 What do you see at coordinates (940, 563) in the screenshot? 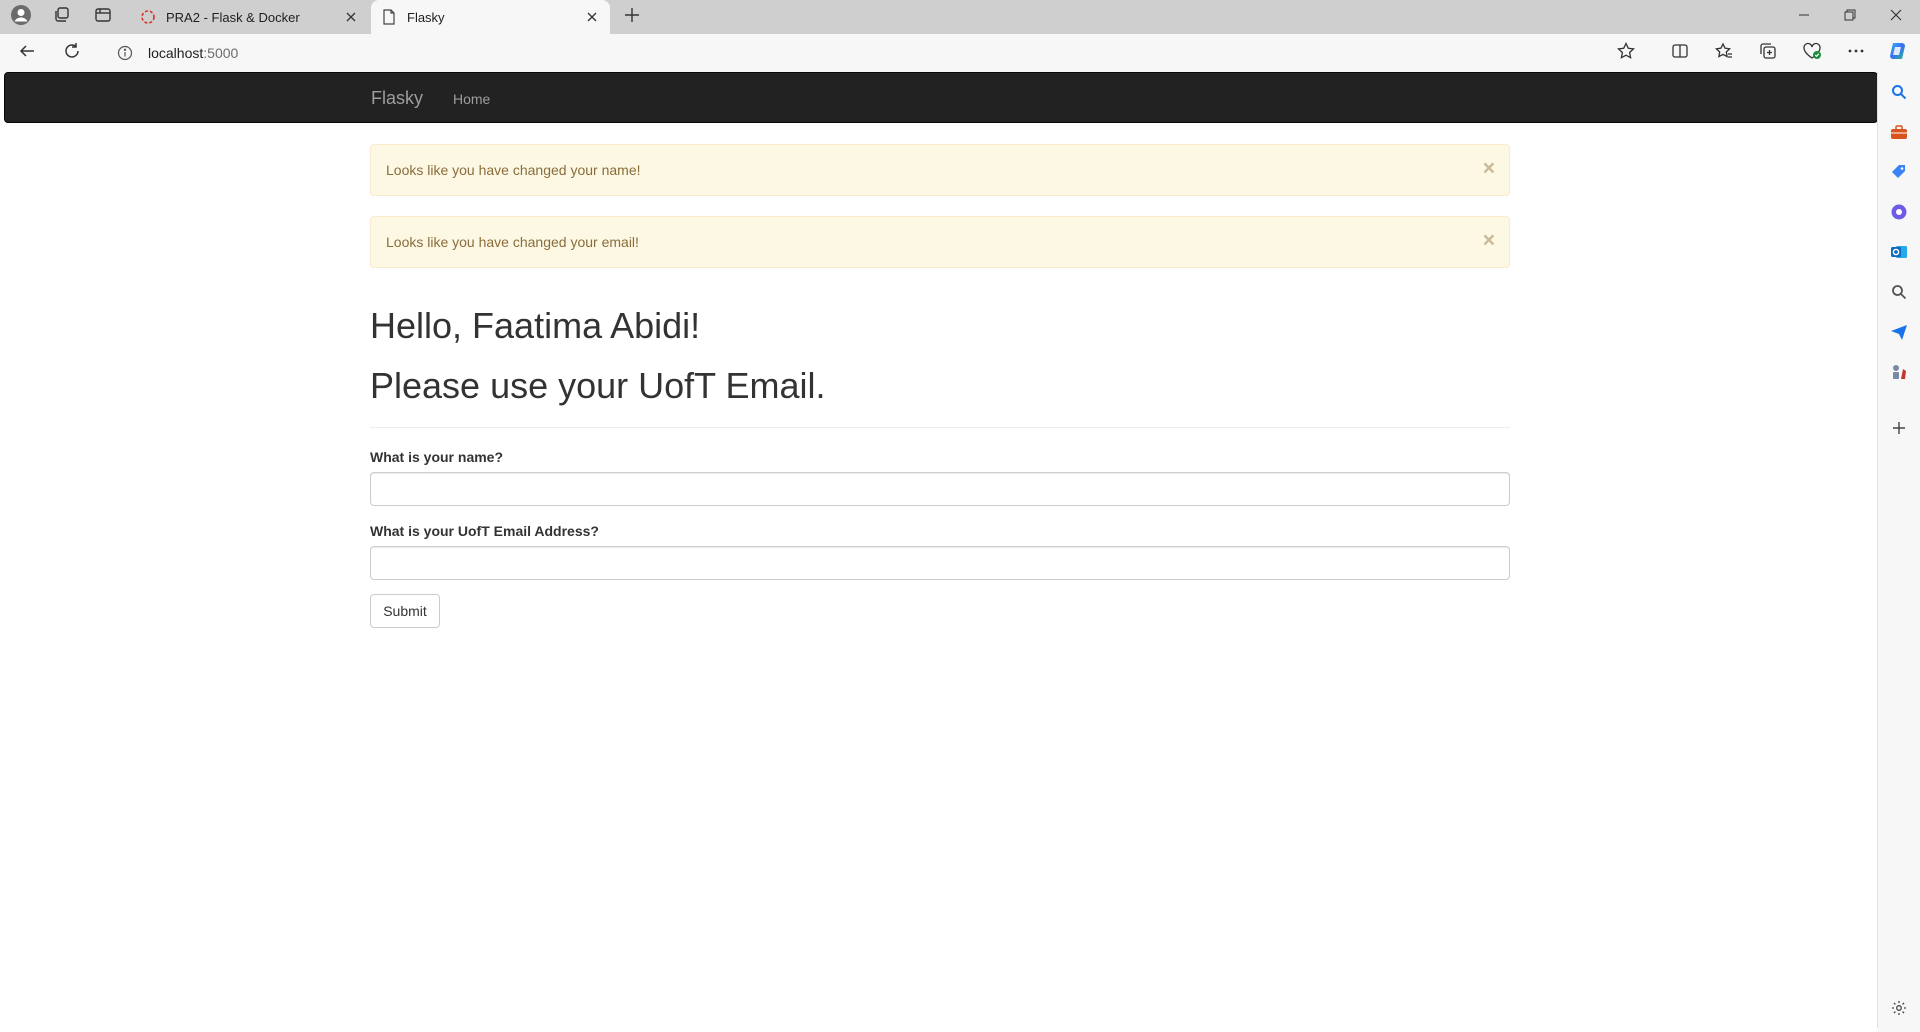
I see `email-input` at bounding box center [940, 563].